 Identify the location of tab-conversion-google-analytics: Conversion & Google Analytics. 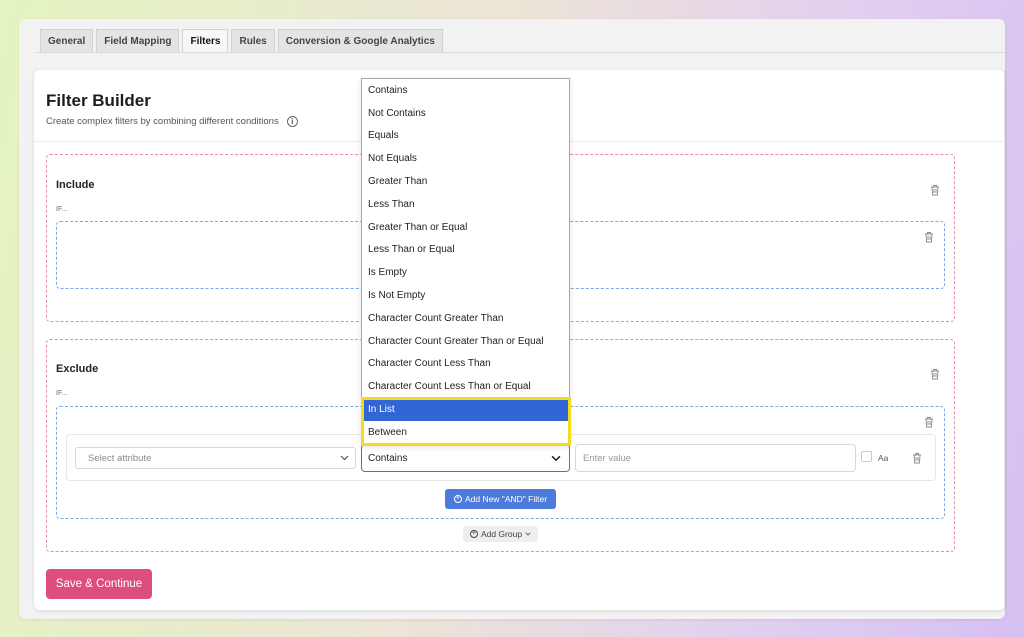
(360, 41).